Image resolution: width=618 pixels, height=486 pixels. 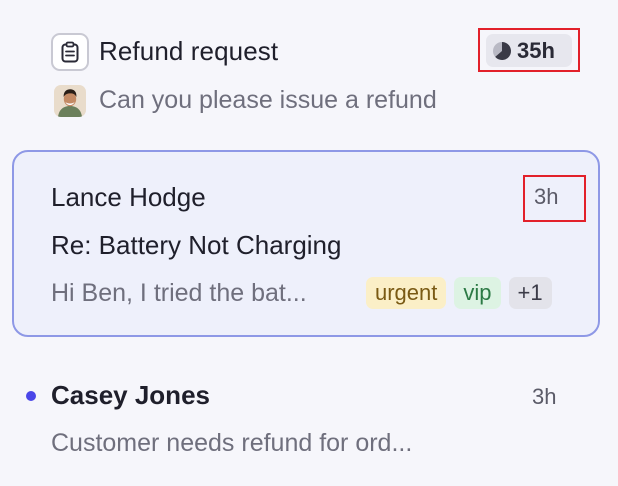 I want to click on customer-name: Casey Jones, so click(x=130, y=395).